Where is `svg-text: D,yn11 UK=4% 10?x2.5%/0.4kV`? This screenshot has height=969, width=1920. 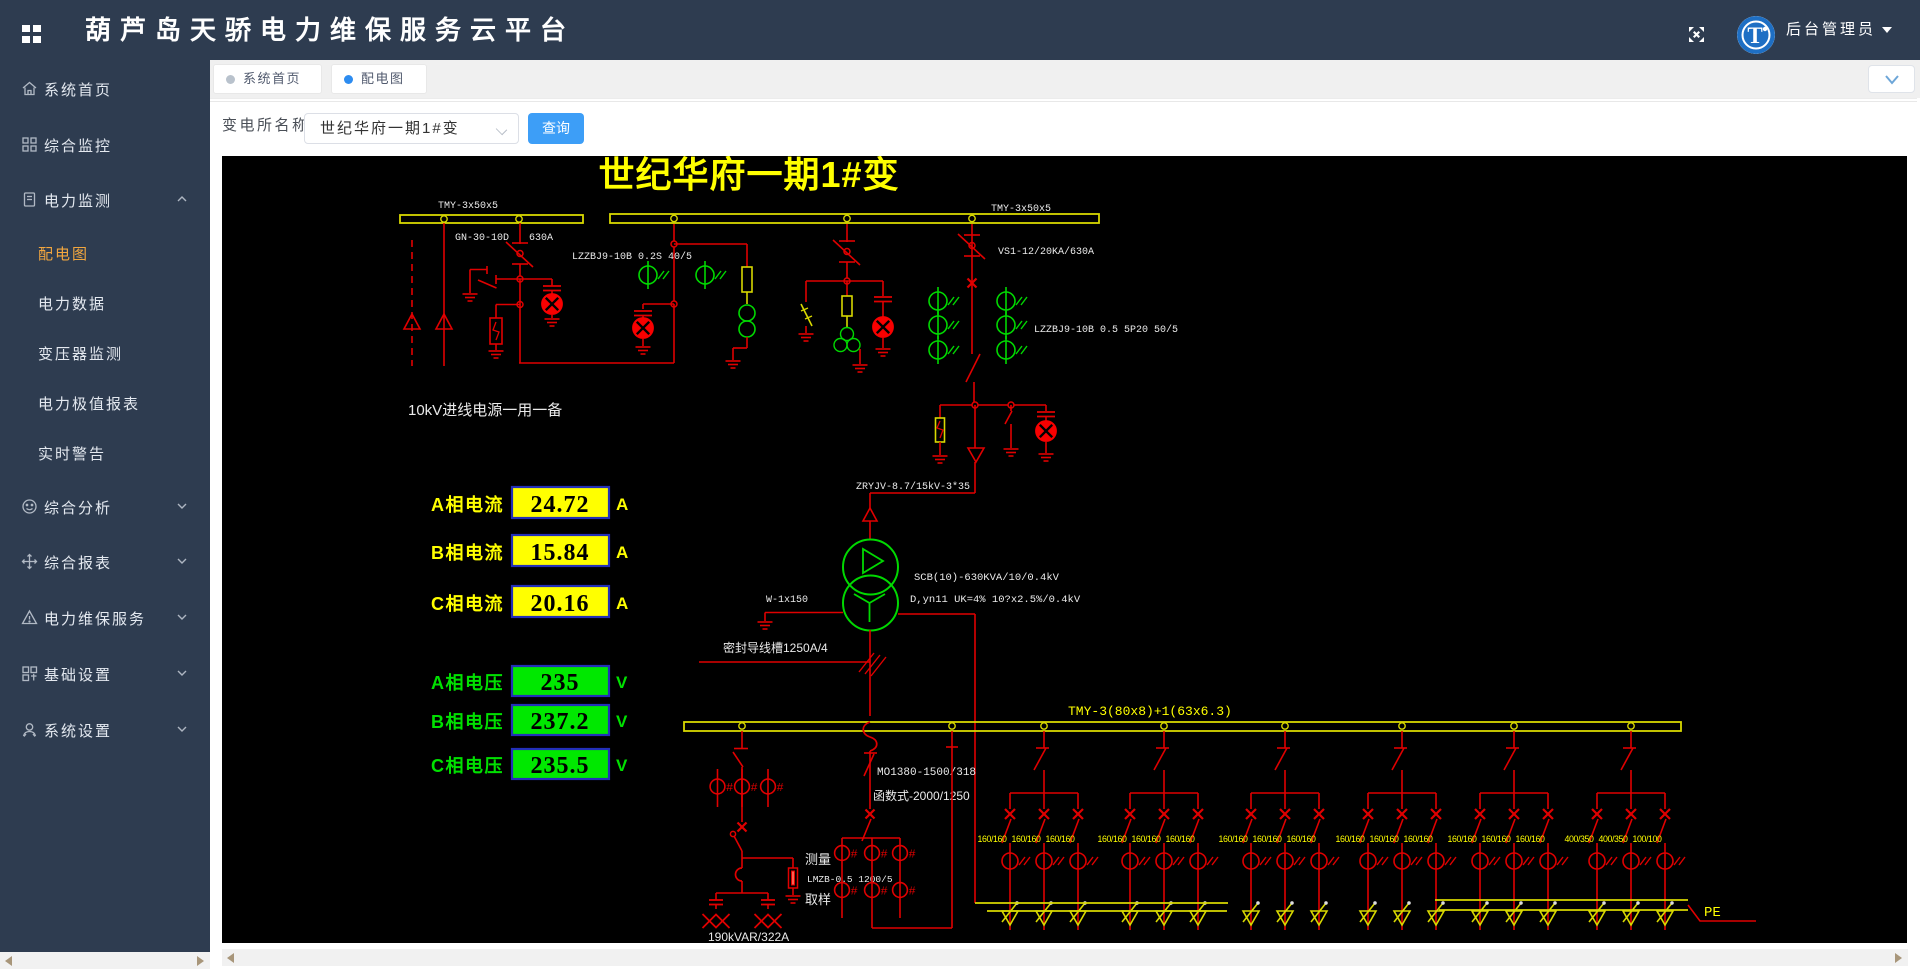
svg-text: D,yn11 UK=4% 10?x2.5%/0.4kV is located at coordinates (995, 600).